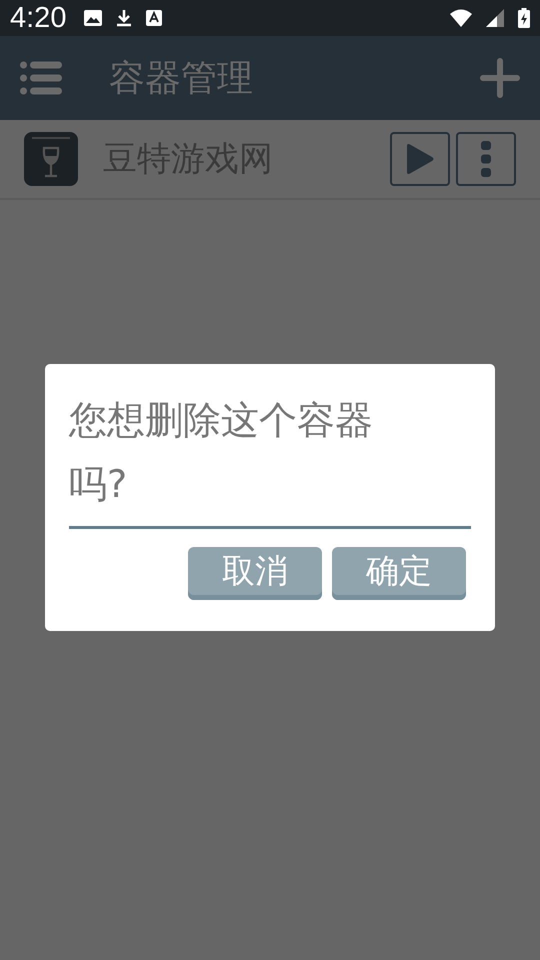 The height and width of the screenshot is (960, 540). I want to click on dialog-button: 取消, so click(255, 573).